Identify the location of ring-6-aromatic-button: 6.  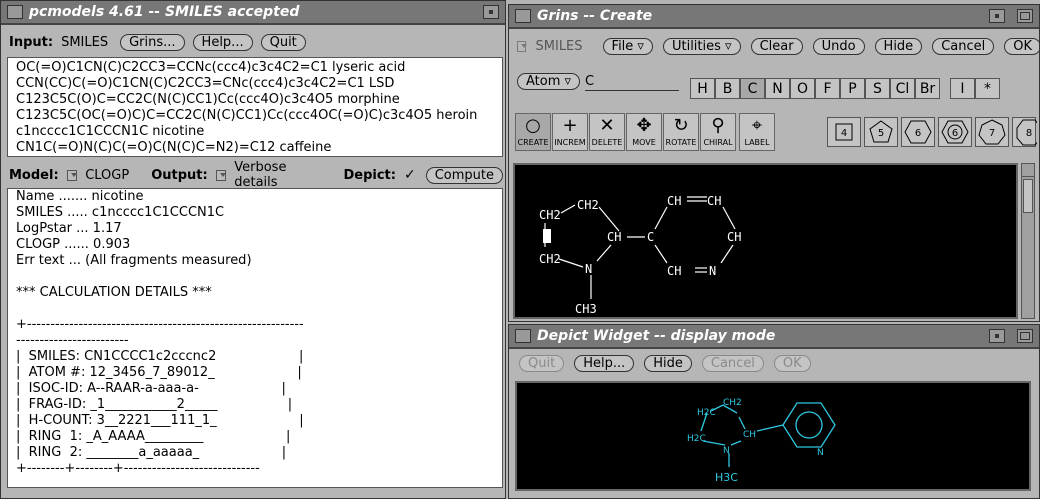
(955, 132).